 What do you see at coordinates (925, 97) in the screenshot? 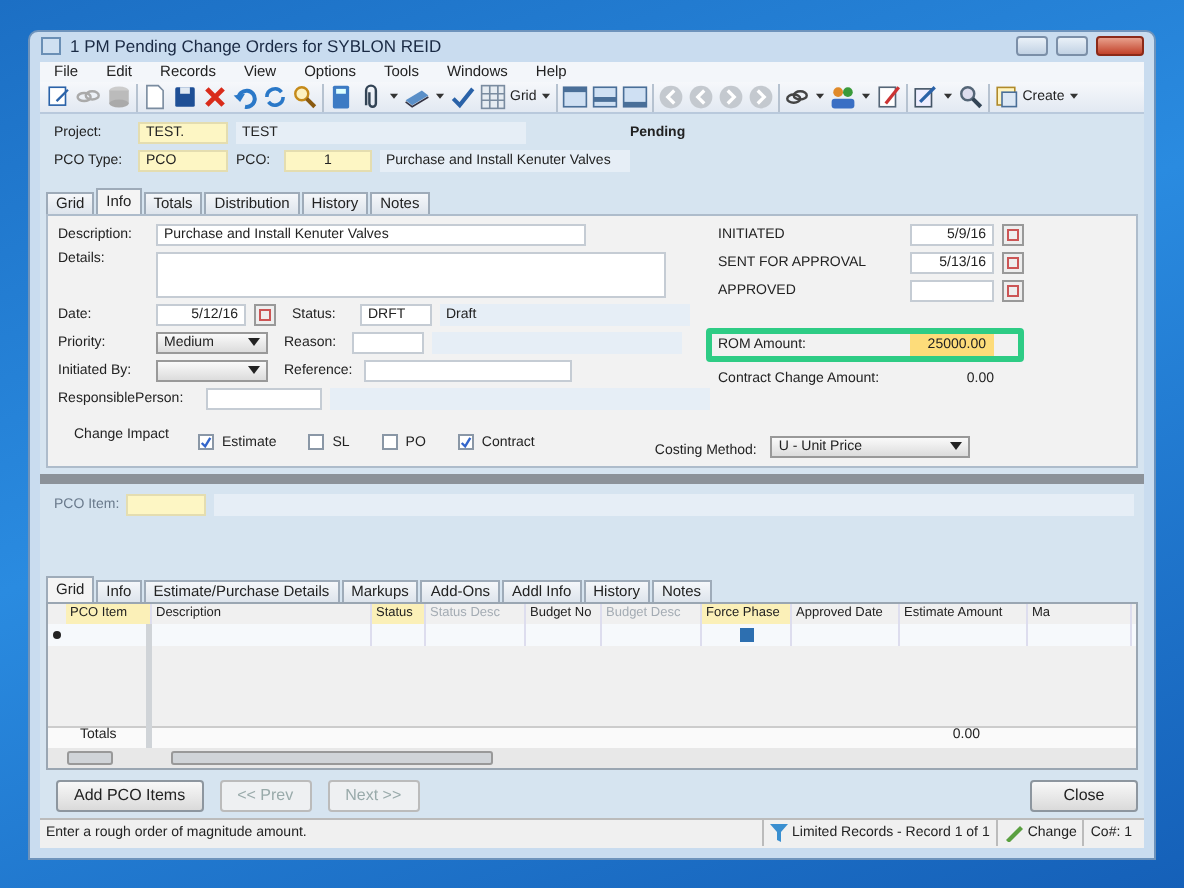
I see `pen-icon` at bounding box center [925, 97].